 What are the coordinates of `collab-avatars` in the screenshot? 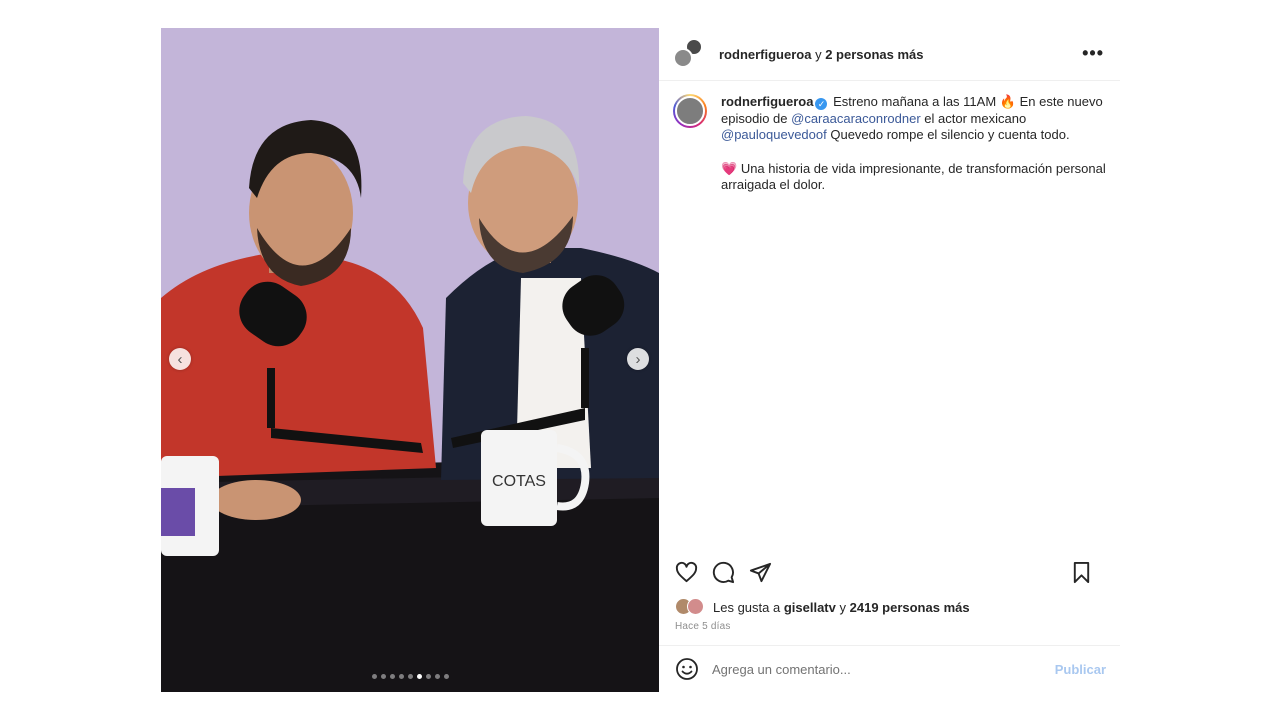 It's located at (689, 54).